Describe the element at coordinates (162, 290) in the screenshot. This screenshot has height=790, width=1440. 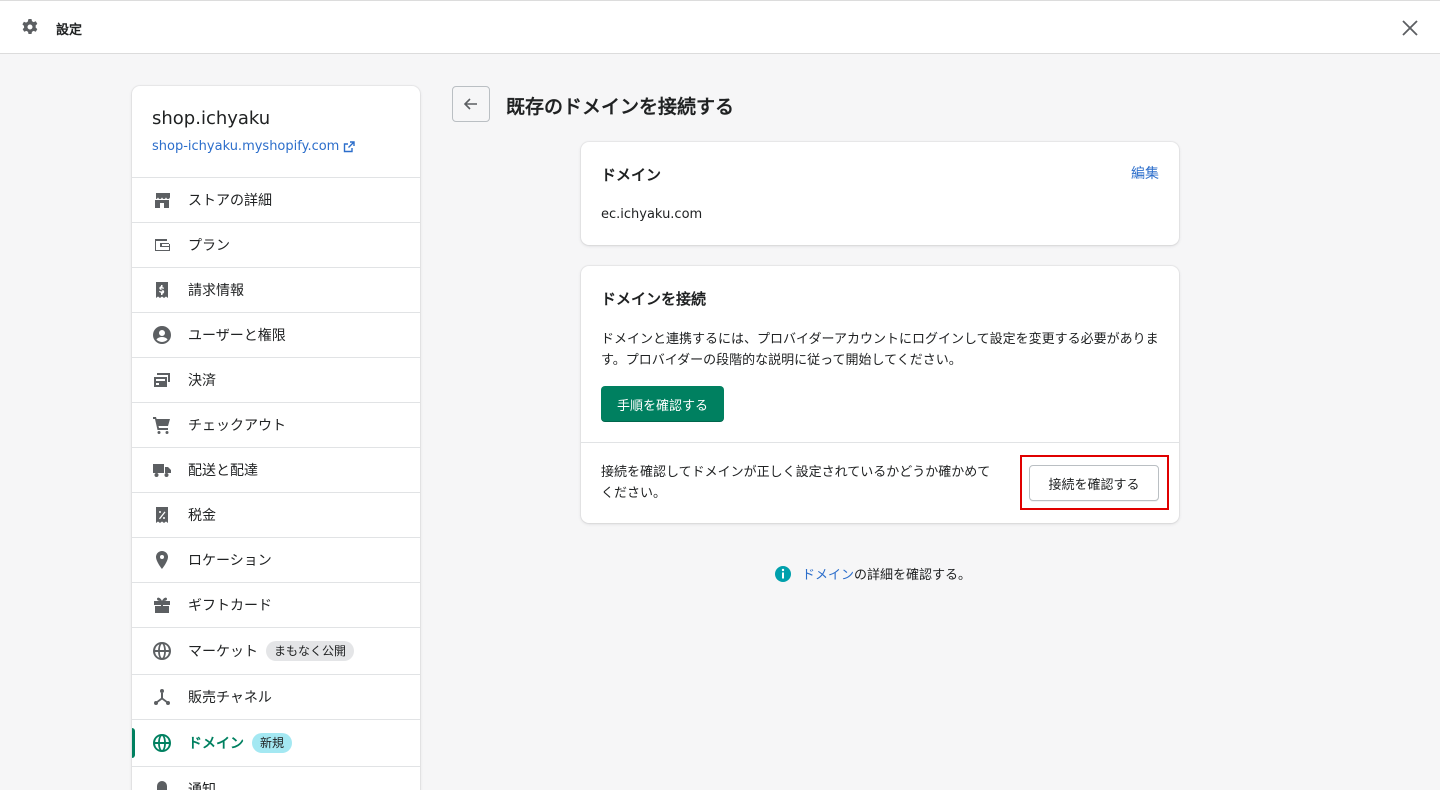
I see `receipt-icon` at that location.